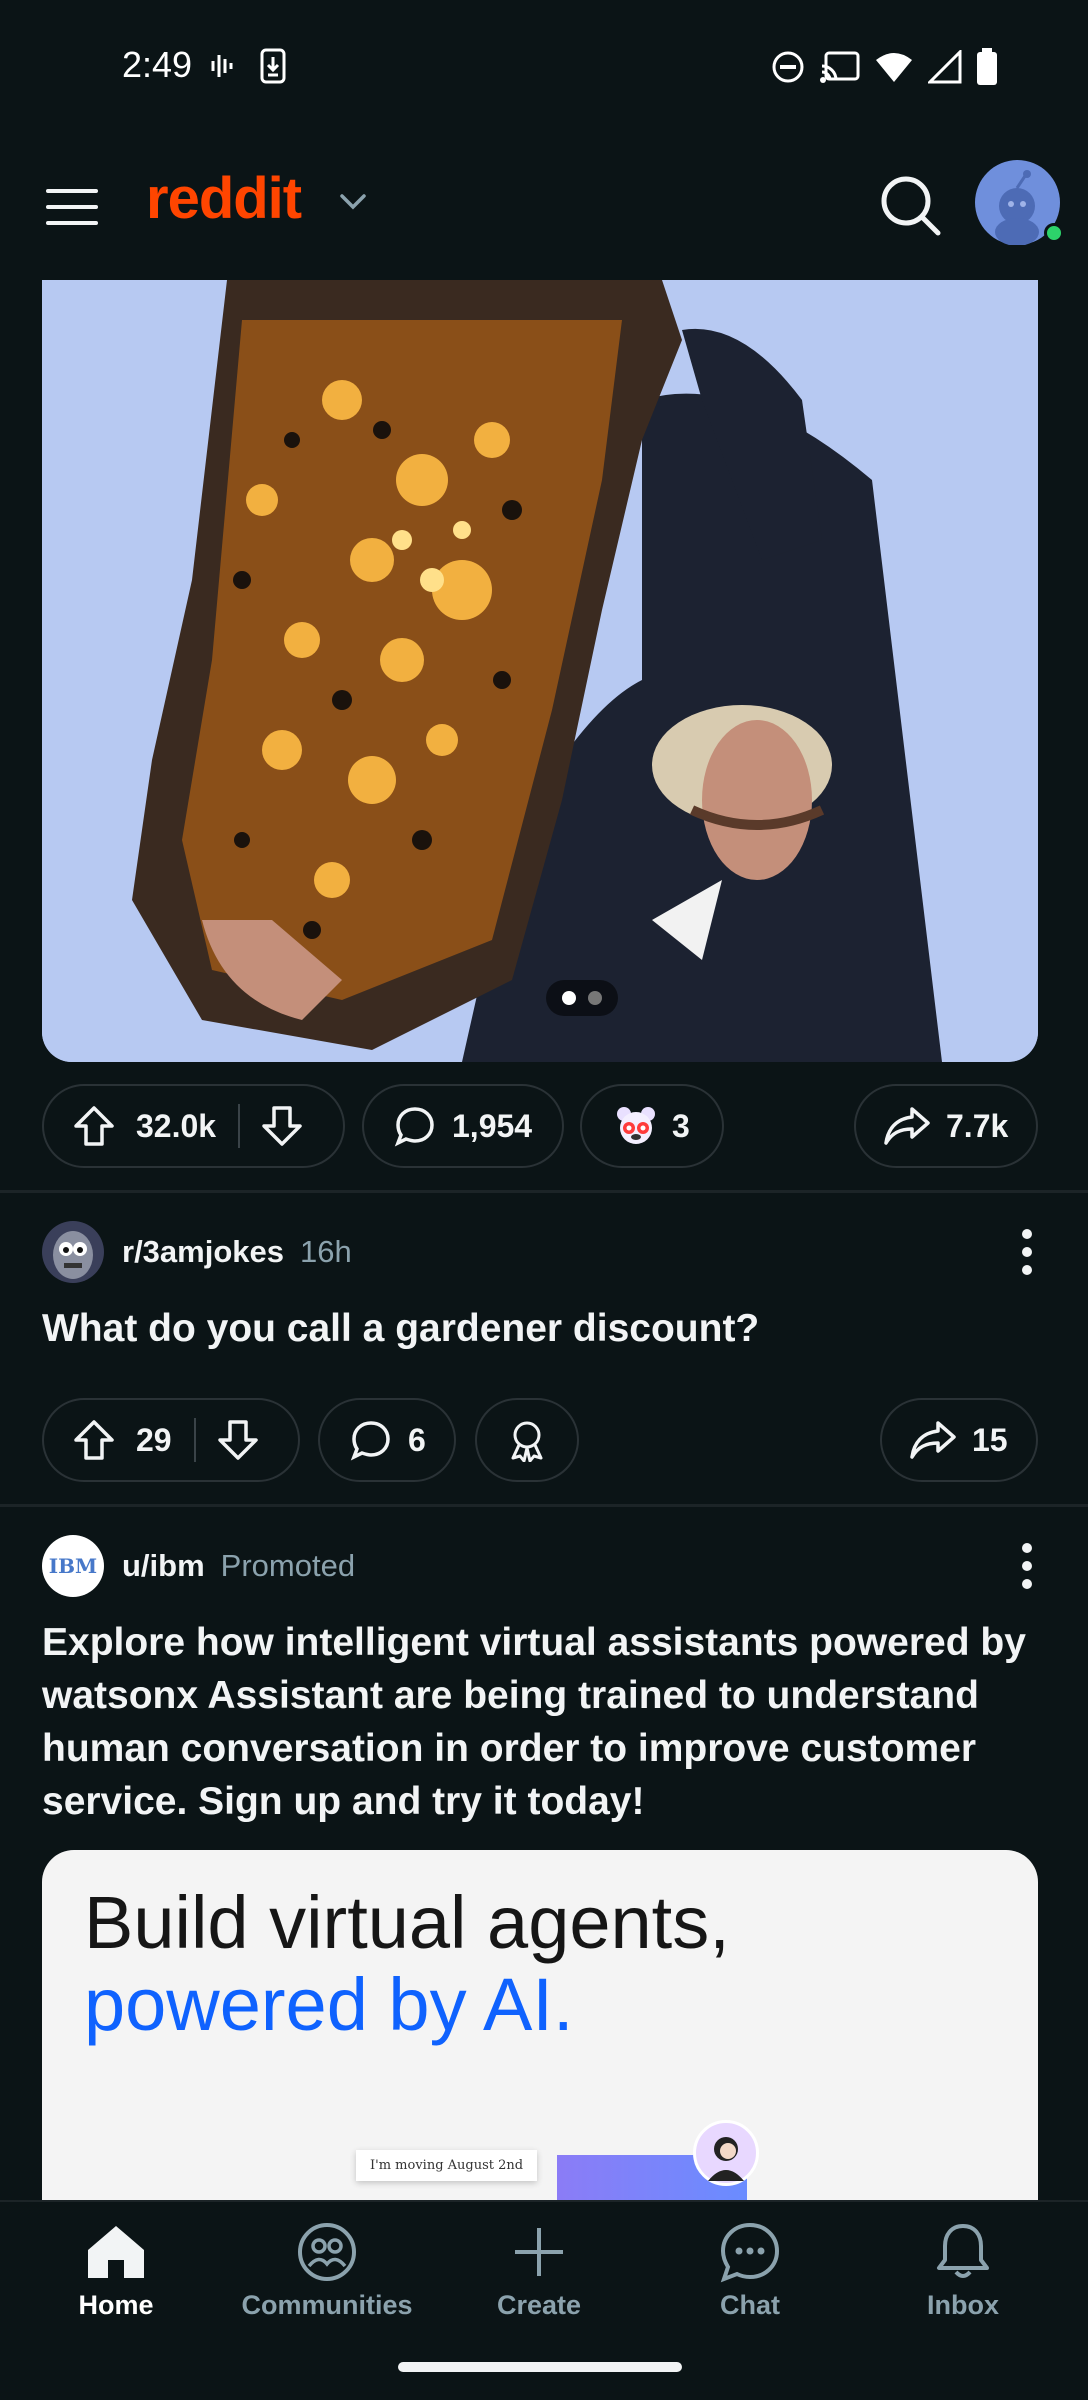 Image resolution: width=1088 pixels, height=2400 pixels. Describe the element at coordinates (539, 2305) in the screenshot. I see `nav-label: Create` at that location.